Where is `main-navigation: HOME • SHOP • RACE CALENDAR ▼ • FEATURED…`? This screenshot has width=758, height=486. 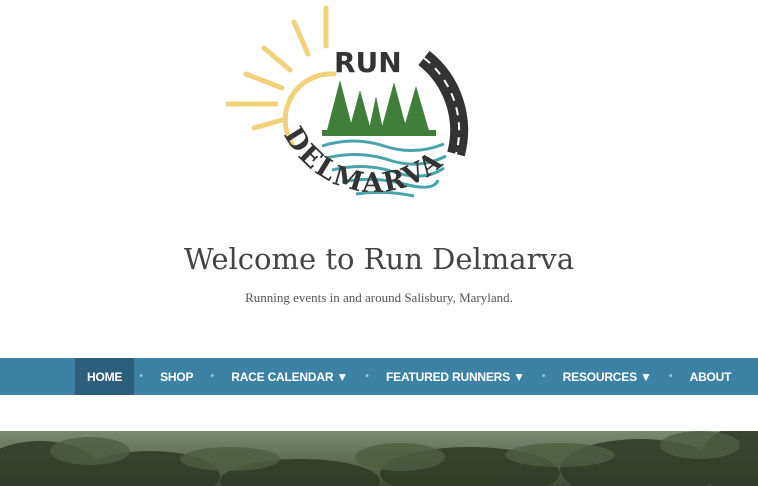
main-navigation: HOME • SHOP • RACE CALENDAR ▼ • FEATURED… is located at coordinates (379, 376).